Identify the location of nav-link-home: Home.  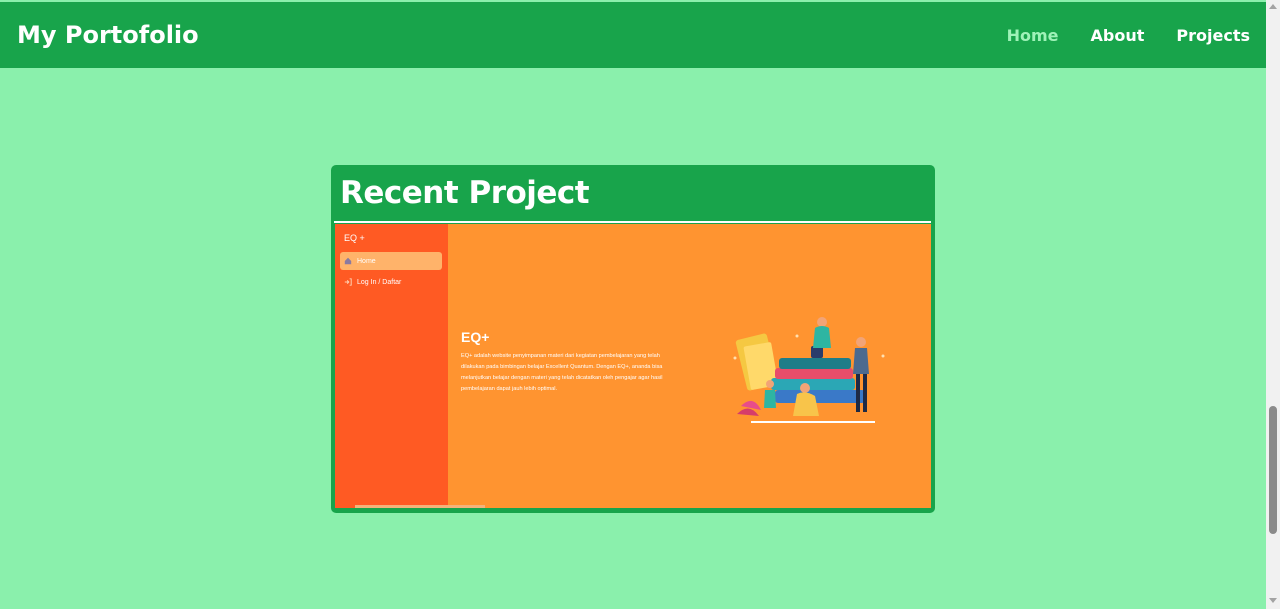
(1033, 35).